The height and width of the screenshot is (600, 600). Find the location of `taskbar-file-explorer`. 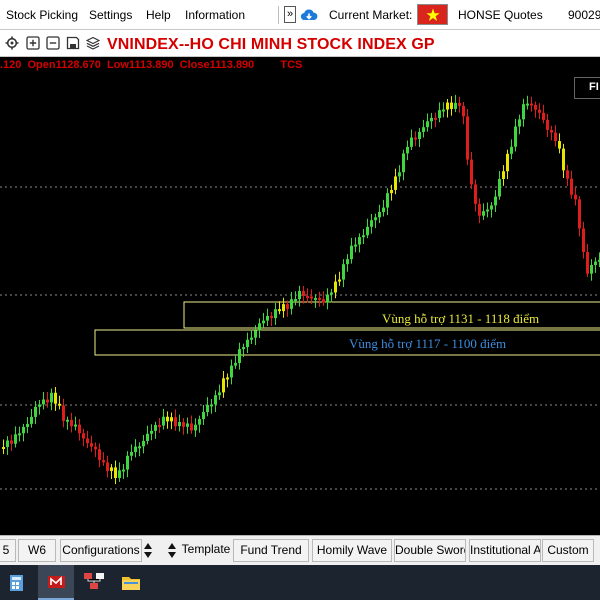

taskbar-file-explorer is located at coordinates (132, 582).